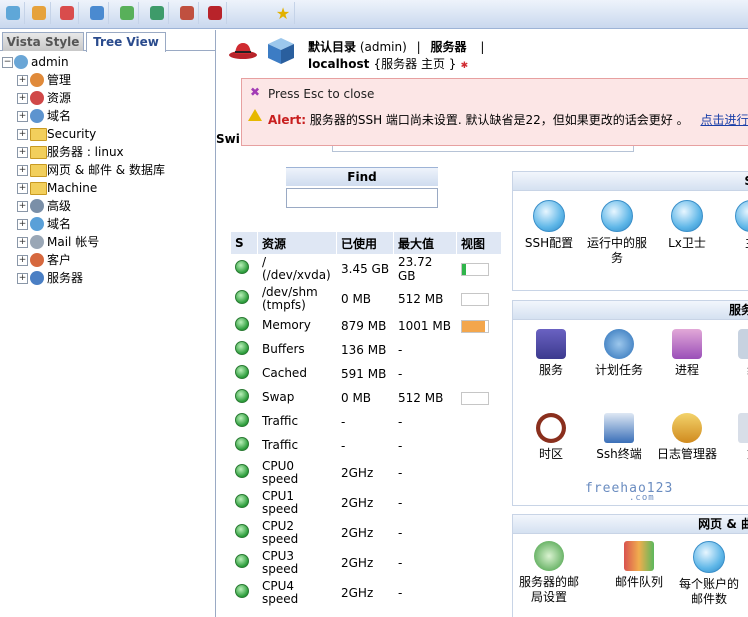  Describe the element at coordinates (551, 437) in the screenshot. I see `timezone-item: 时区` at that location.